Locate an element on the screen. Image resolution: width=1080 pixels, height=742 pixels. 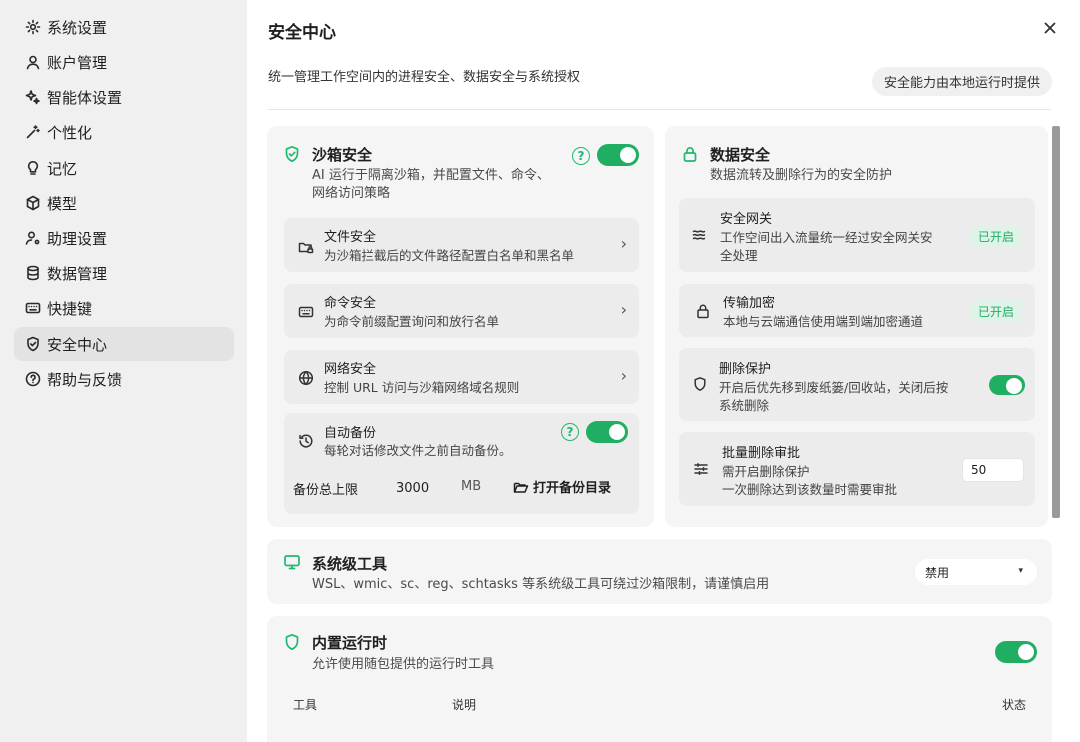
backup-limit-unit: MB is located at coordinates (471, 486).